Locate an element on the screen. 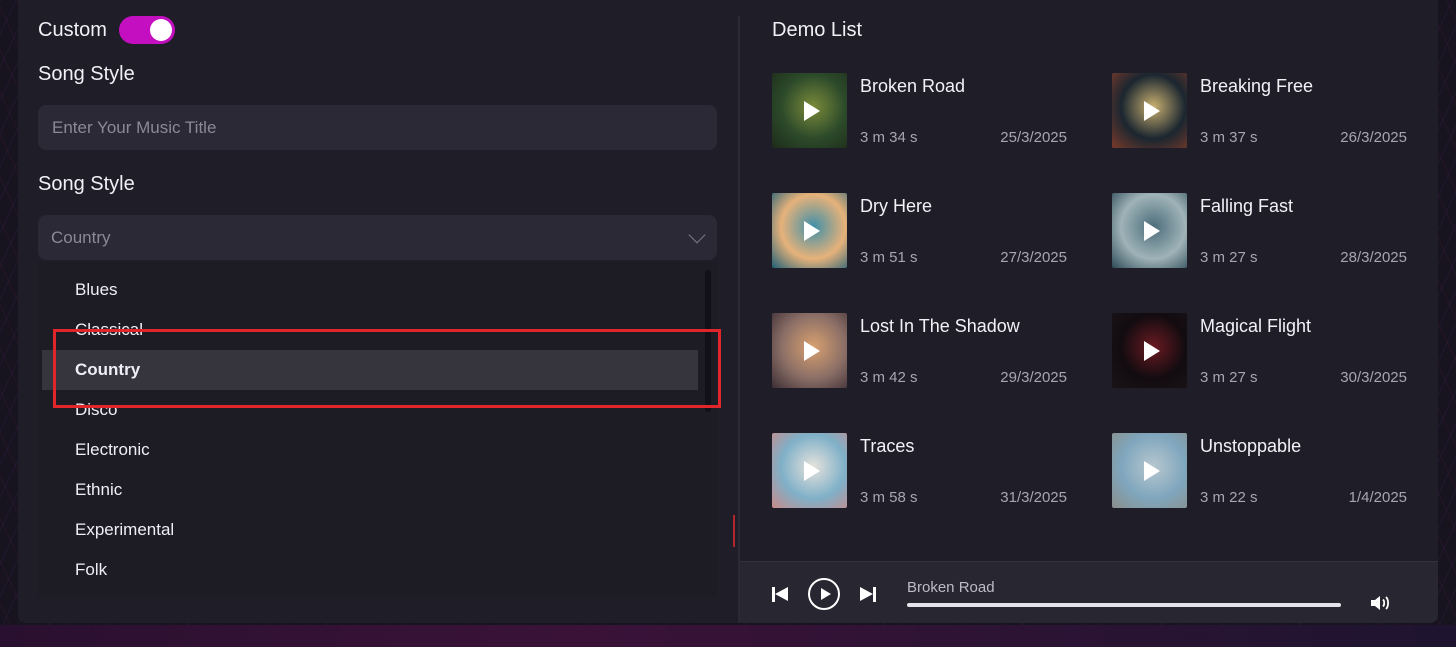 This screenshot has width=1456, height=647. song-style-select-value: Country is located at coordinates (81, 237).